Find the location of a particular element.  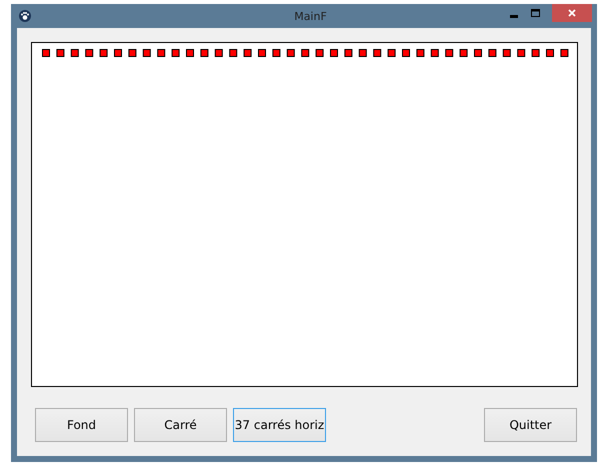

close-button is located at coordinates (572, 13).